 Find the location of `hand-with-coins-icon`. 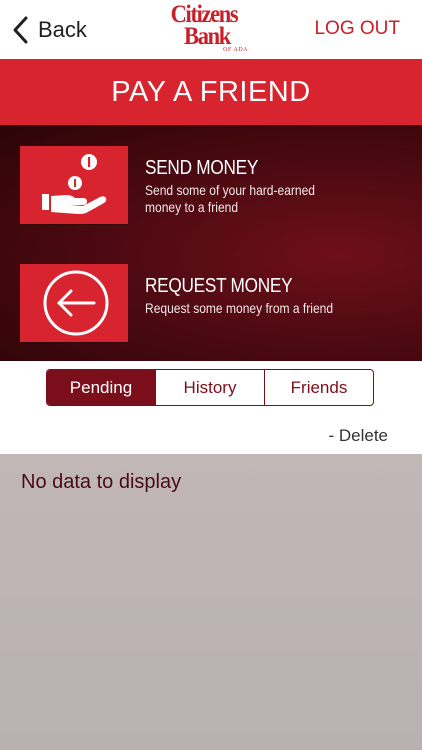

hand-with-coins-icon is located at coordinates (74, 184).